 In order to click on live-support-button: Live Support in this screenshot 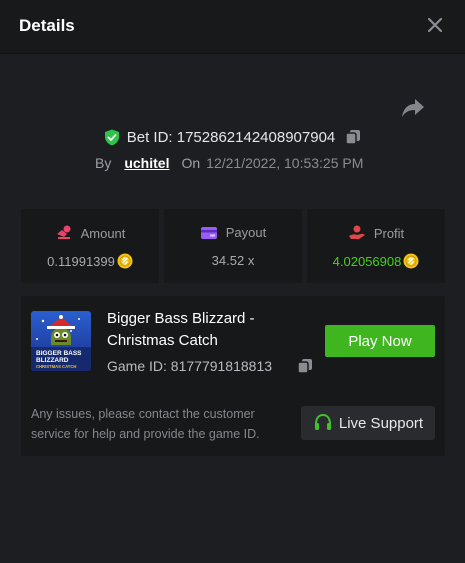, I will do `click(368, 423)`.